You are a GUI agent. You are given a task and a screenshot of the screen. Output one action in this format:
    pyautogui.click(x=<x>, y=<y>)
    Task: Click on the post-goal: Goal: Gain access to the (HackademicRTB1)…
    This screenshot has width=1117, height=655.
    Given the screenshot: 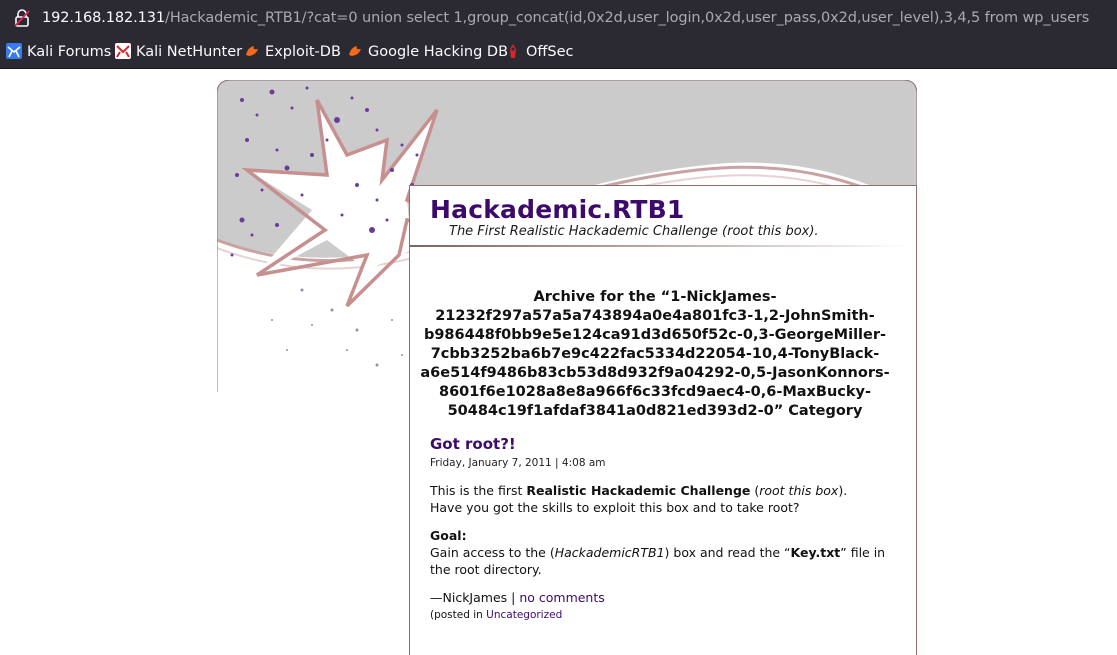 What is the action you would take?
    pyautogui.click(x=665, y=552)
    